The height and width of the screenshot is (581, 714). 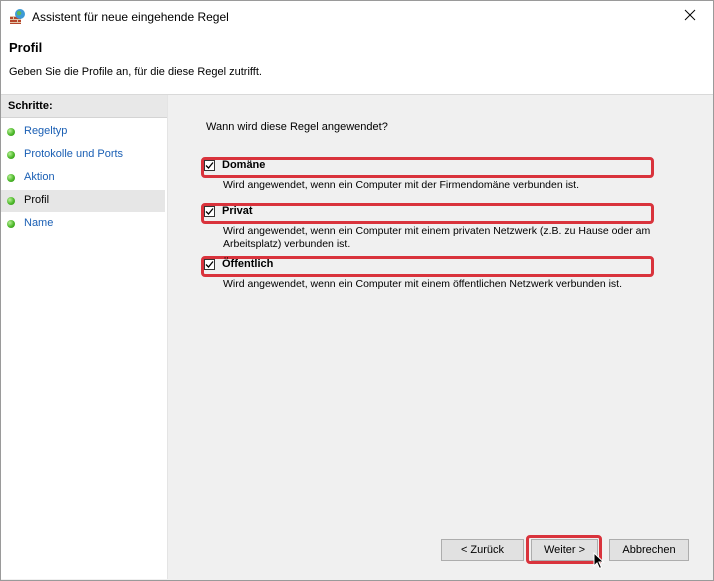 What do you see at coordinates (83, 132) in the screenshot?
I see `step-item-regeltyp: Regeltyp` at bounding box center [83, 132].